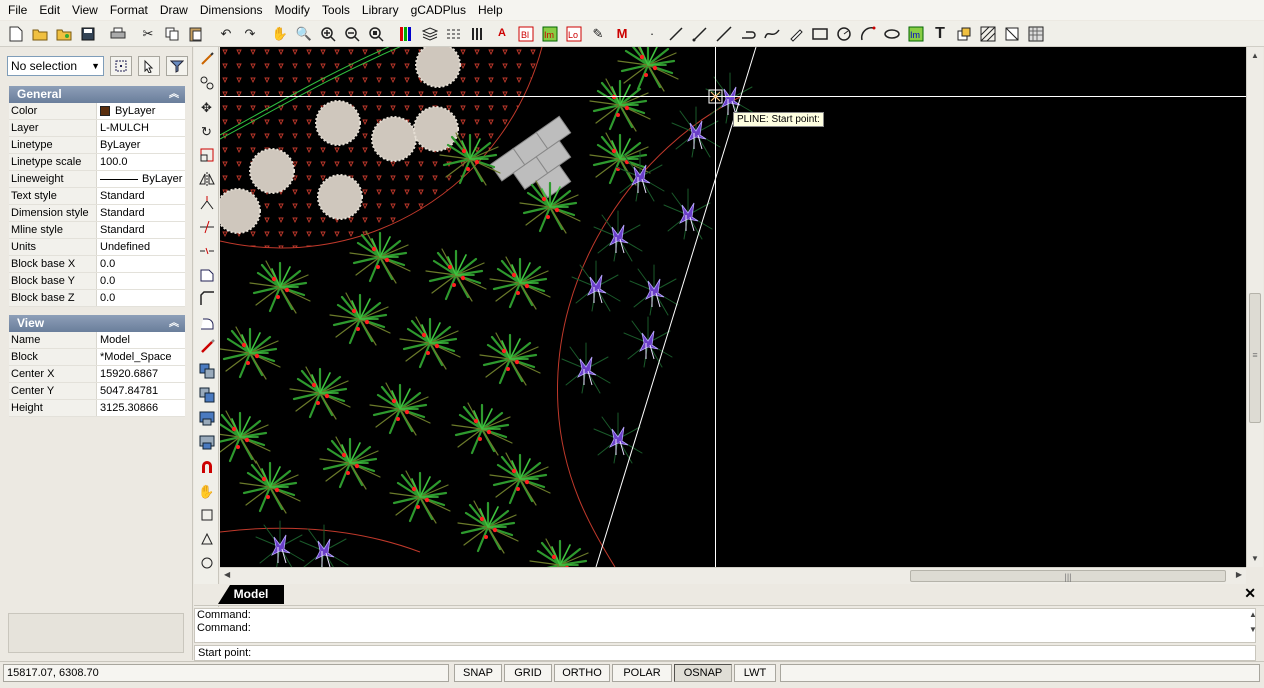  I want to click on text-icon: T, so click(940, 34).